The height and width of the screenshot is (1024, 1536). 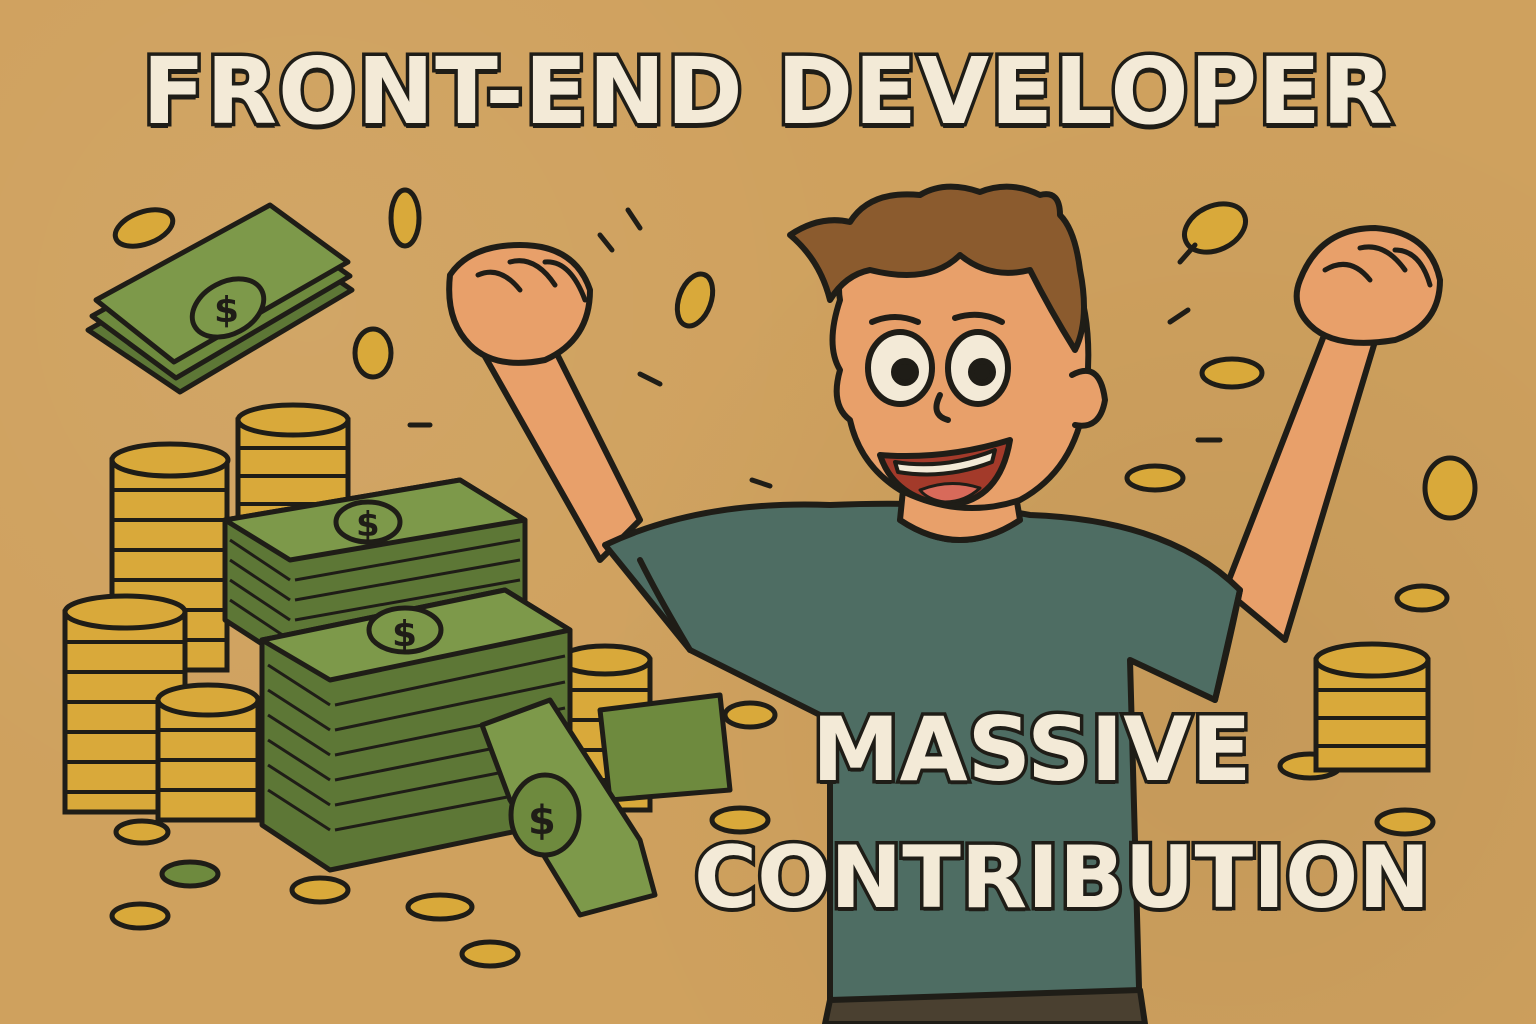 What do you see at coordinates (1372, 707) in the screenshot?
I see `coin-stack-right` at bounding box center [1372, 707].